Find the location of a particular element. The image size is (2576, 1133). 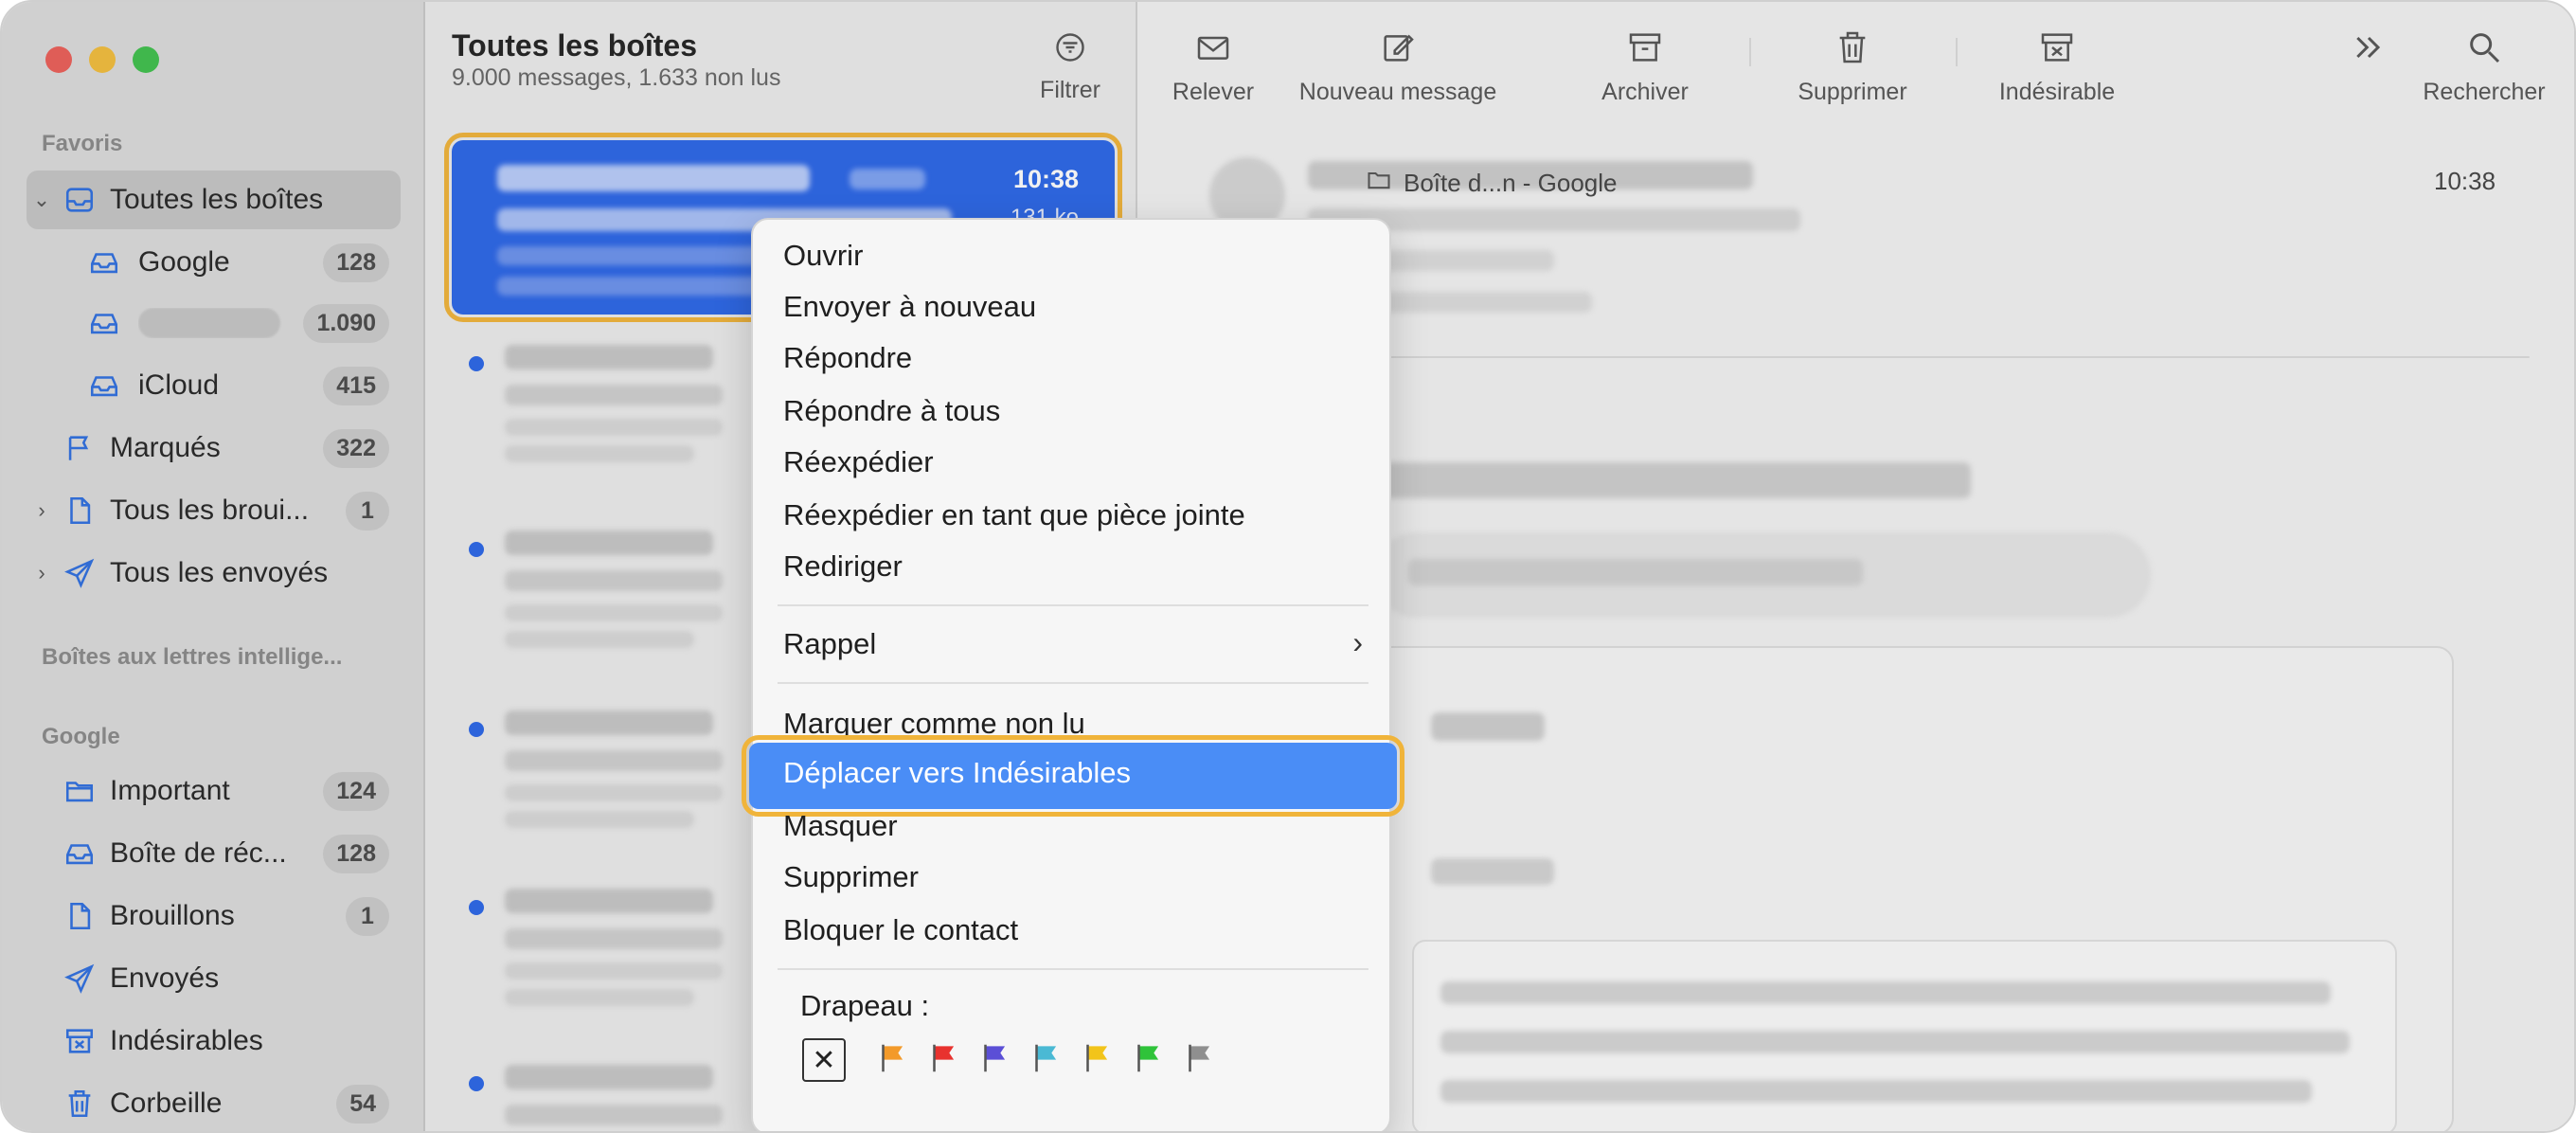

menu-item-send-again: Envoyer à nouveau is located at coordinates (909, 307).